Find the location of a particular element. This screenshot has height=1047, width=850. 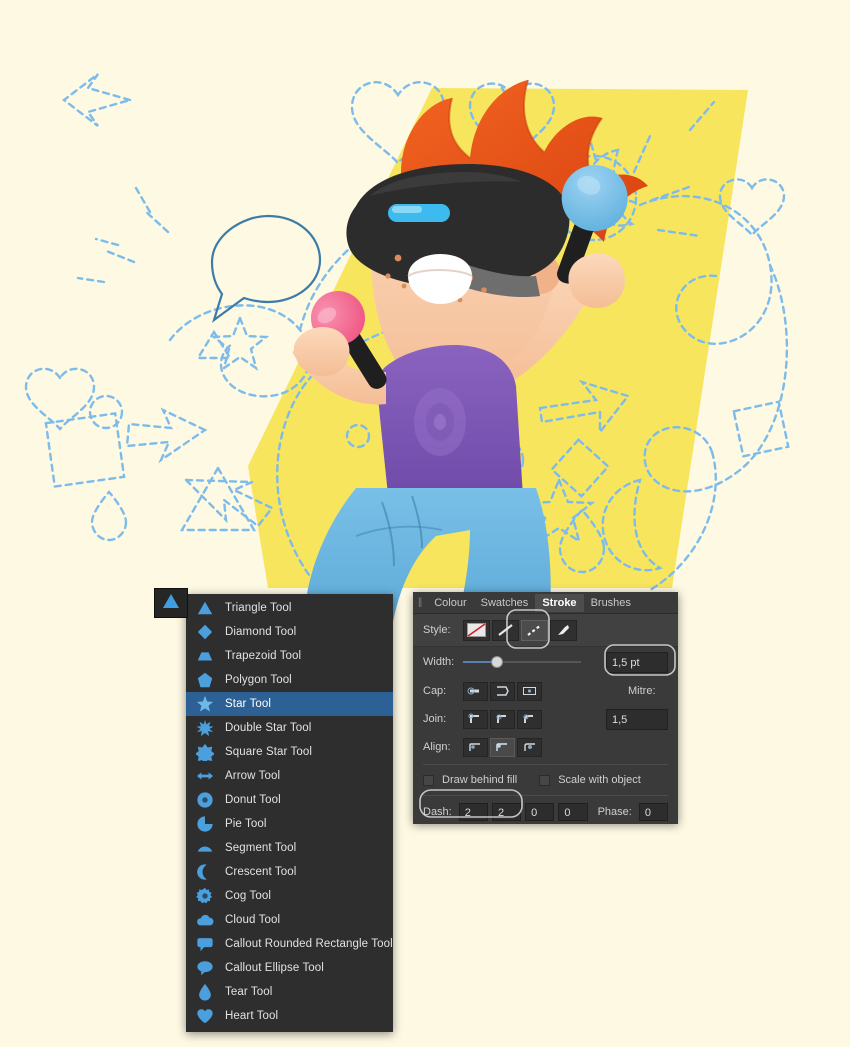

draw-behind-fill-label: Draw behind fill is located at coordinates (480, 780).